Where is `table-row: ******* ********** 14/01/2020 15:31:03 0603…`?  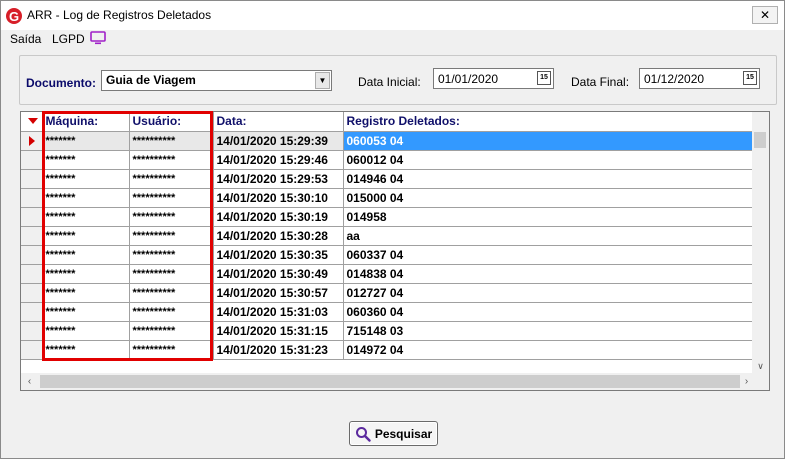 table-row: ******* ********** 14/01/2020 15:31:03 0603… is located at coordinates (387, 312).